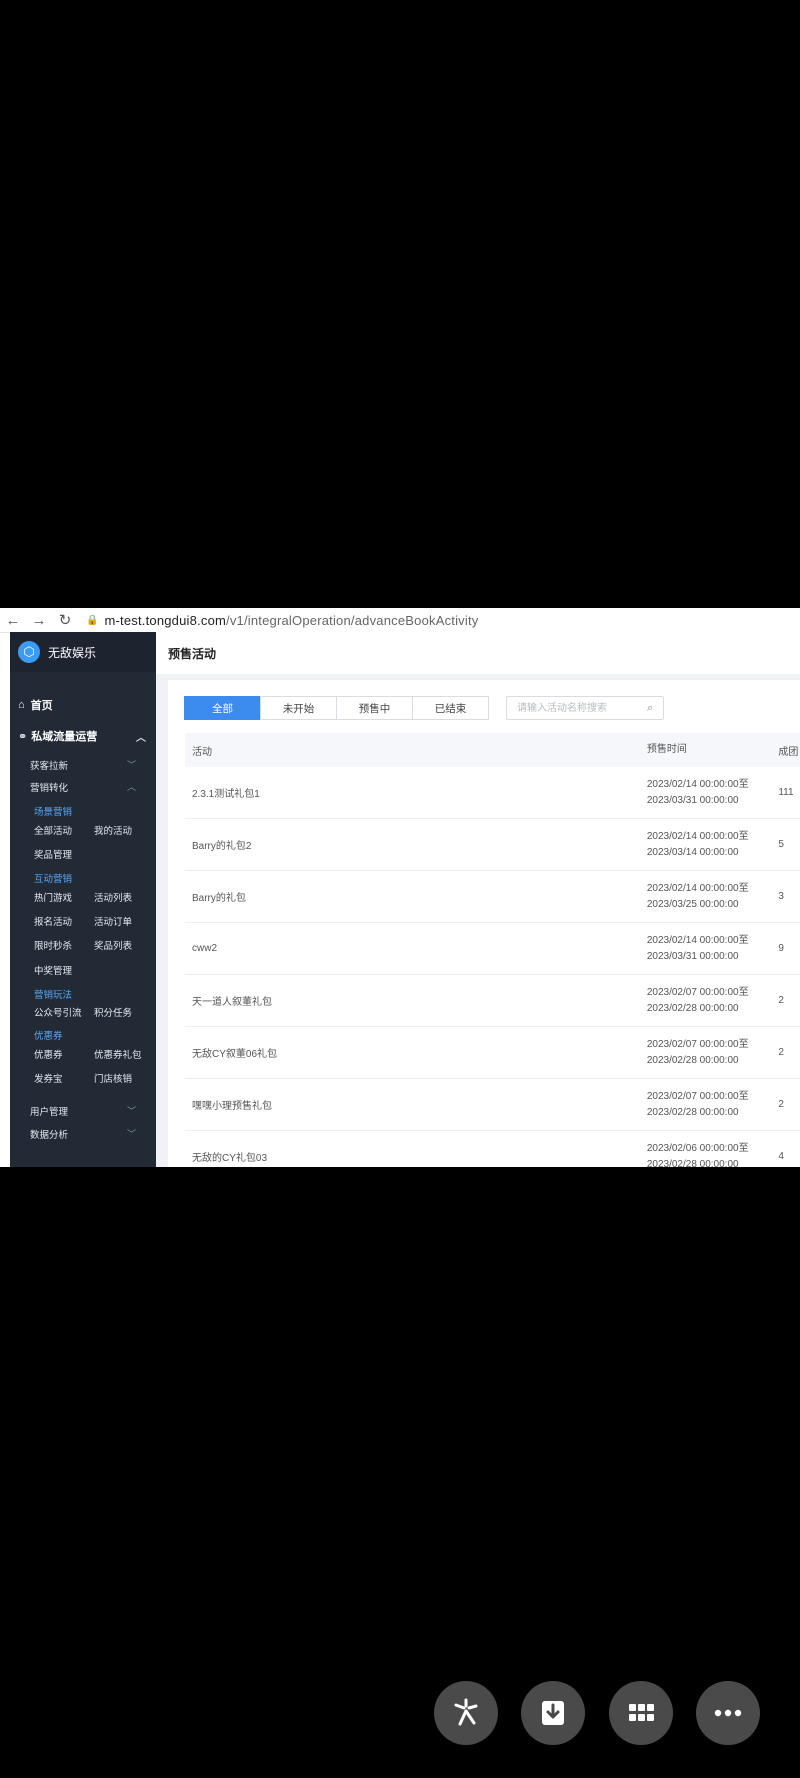  I want to click on sidebar-item-activity-list: 活动列表, so click(113, 897).